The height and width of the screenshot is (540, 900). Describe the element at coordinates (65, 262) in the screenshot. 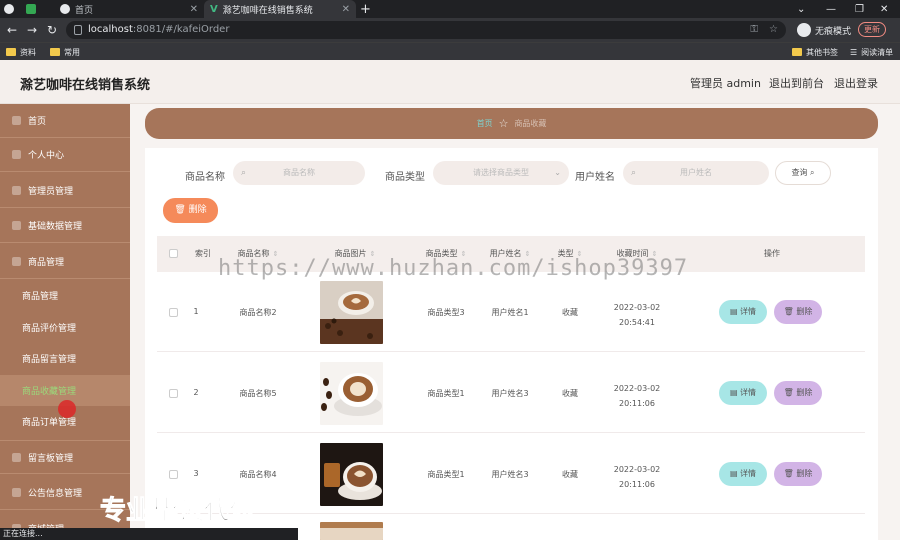

I see `sidebar-item-goods: 商品管理` at that location.